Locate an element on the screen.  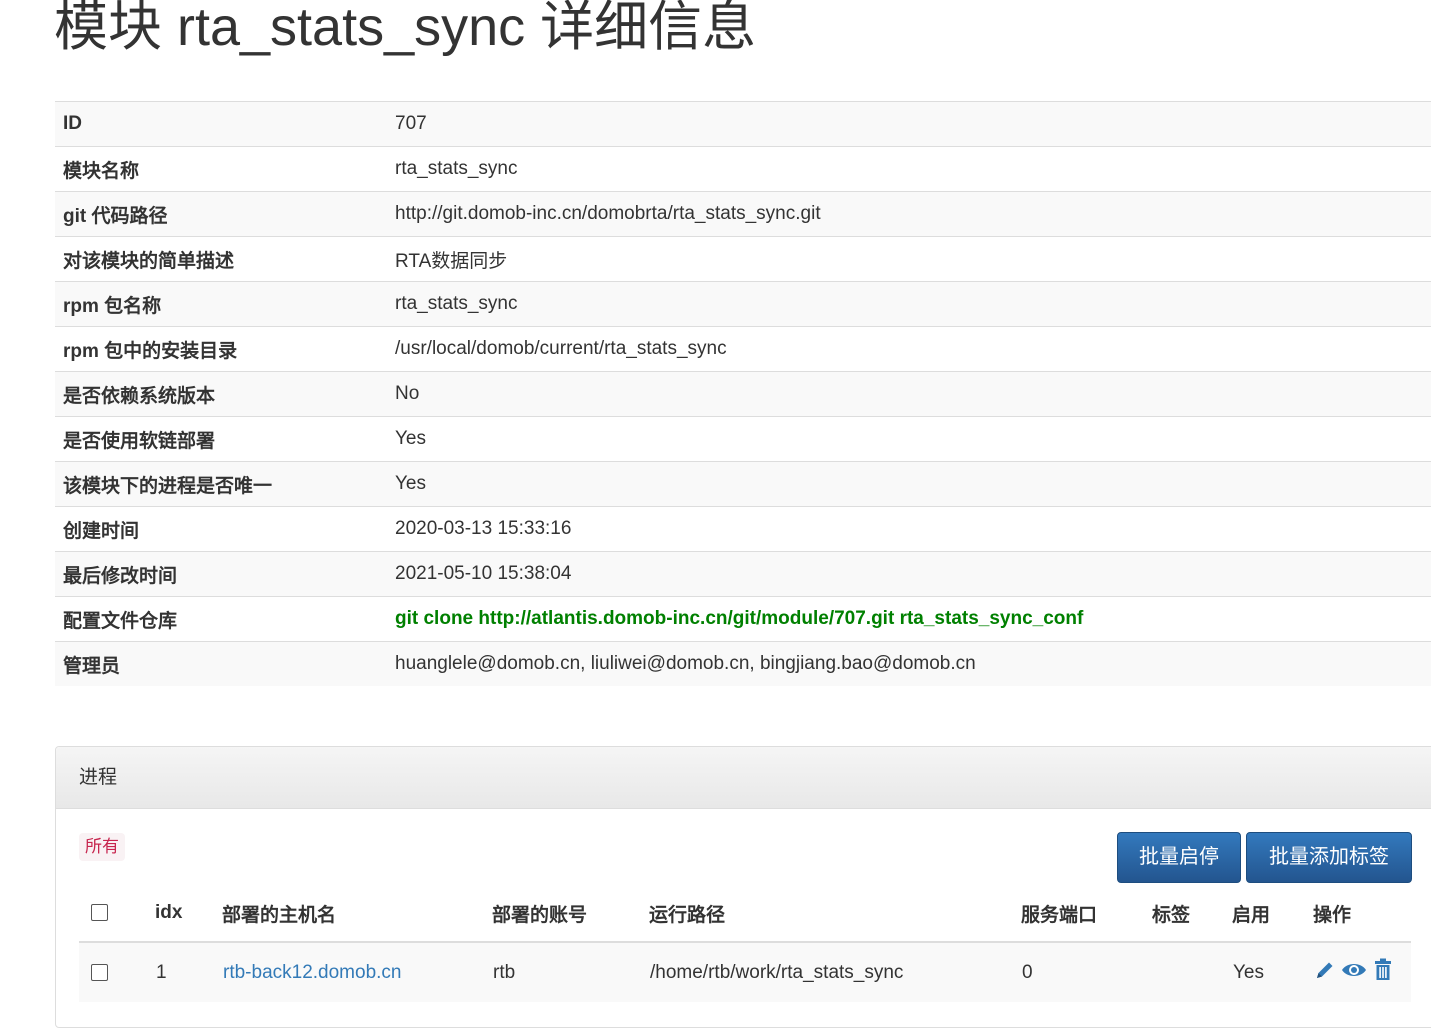
info-value: No is located at coordinates (909, 394).